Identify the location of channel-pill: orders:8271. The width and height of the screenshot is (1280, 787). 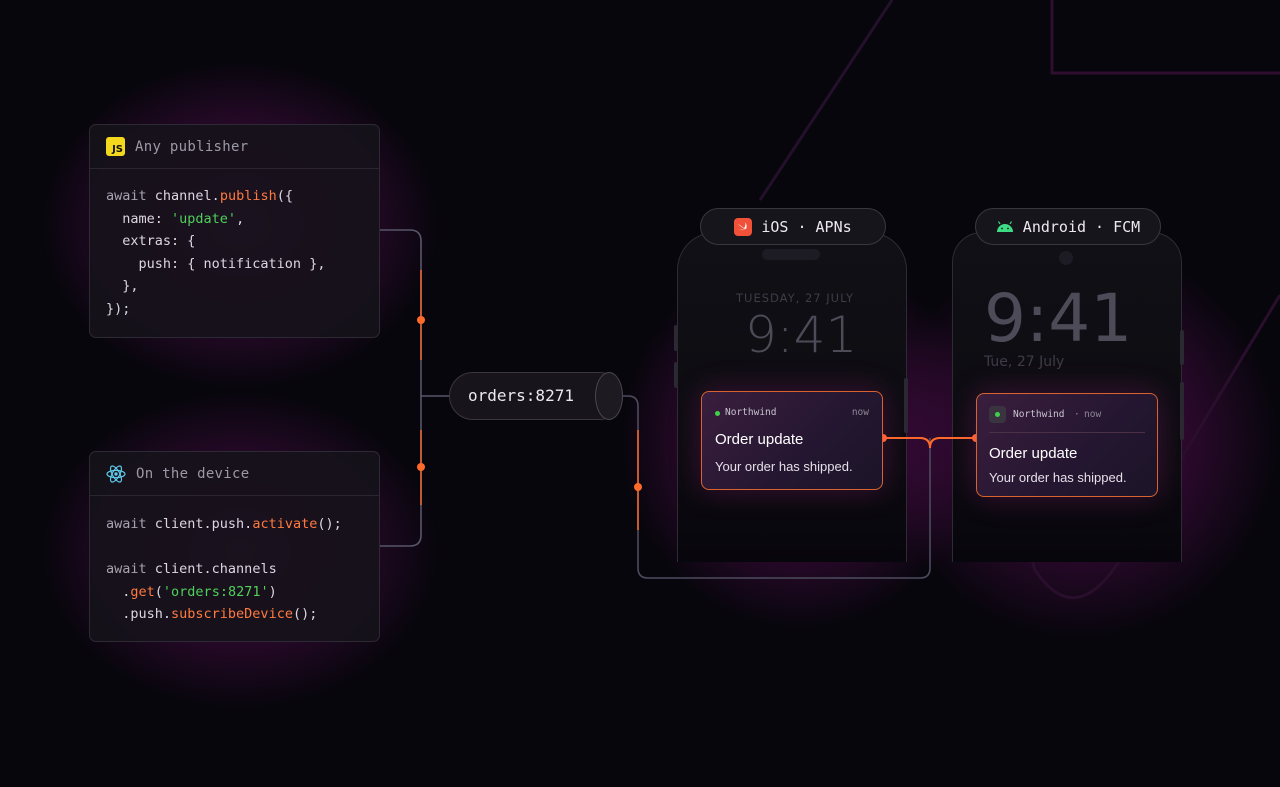
(536, 396).